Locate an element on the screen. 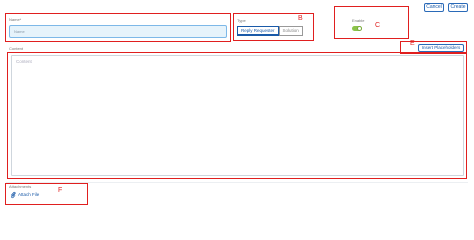 Image resolution: width=474 pixels, height=240 pixels. content-field-label: Content is located at coordinates (16, 48).